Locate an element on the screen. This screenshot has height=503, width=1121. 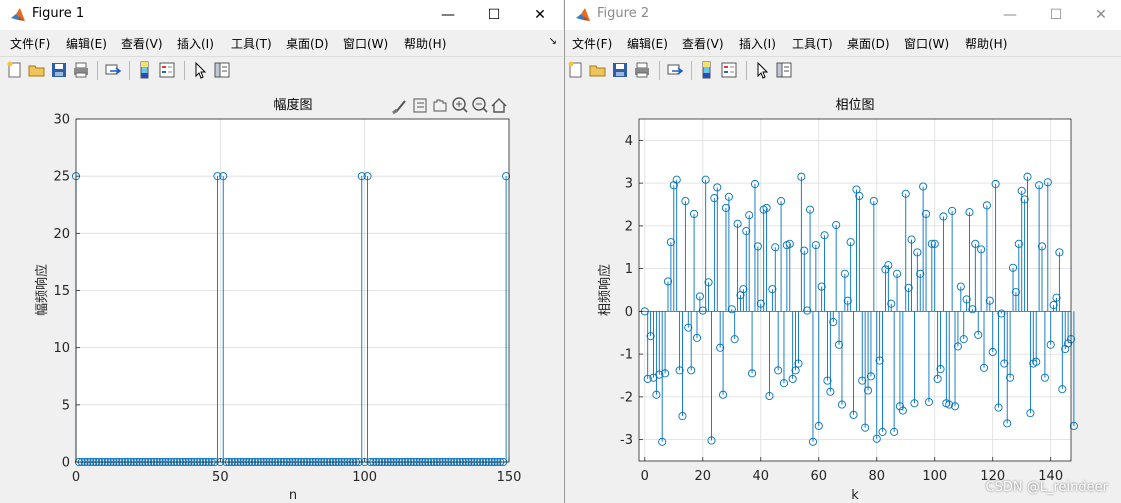
pan-icon is located at coordinates (440, 105).